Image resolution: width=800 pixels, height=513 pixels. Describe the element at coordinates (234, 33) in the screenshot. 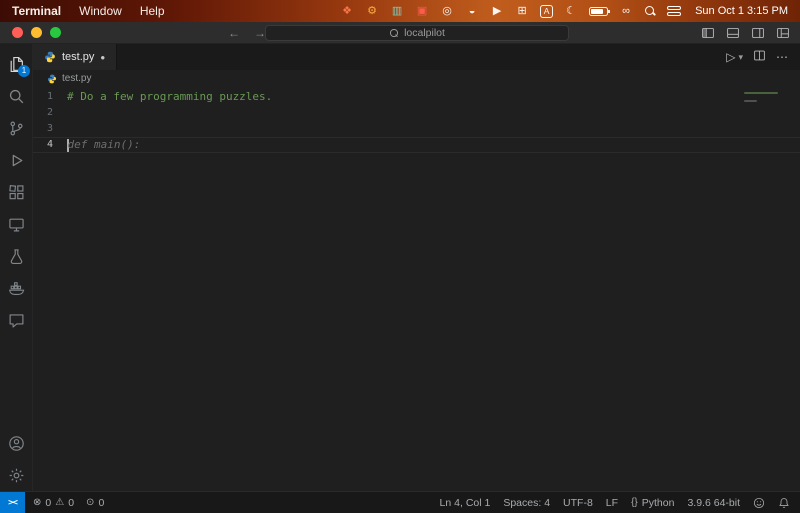

I see `nav-back-icon: ←` at that location.